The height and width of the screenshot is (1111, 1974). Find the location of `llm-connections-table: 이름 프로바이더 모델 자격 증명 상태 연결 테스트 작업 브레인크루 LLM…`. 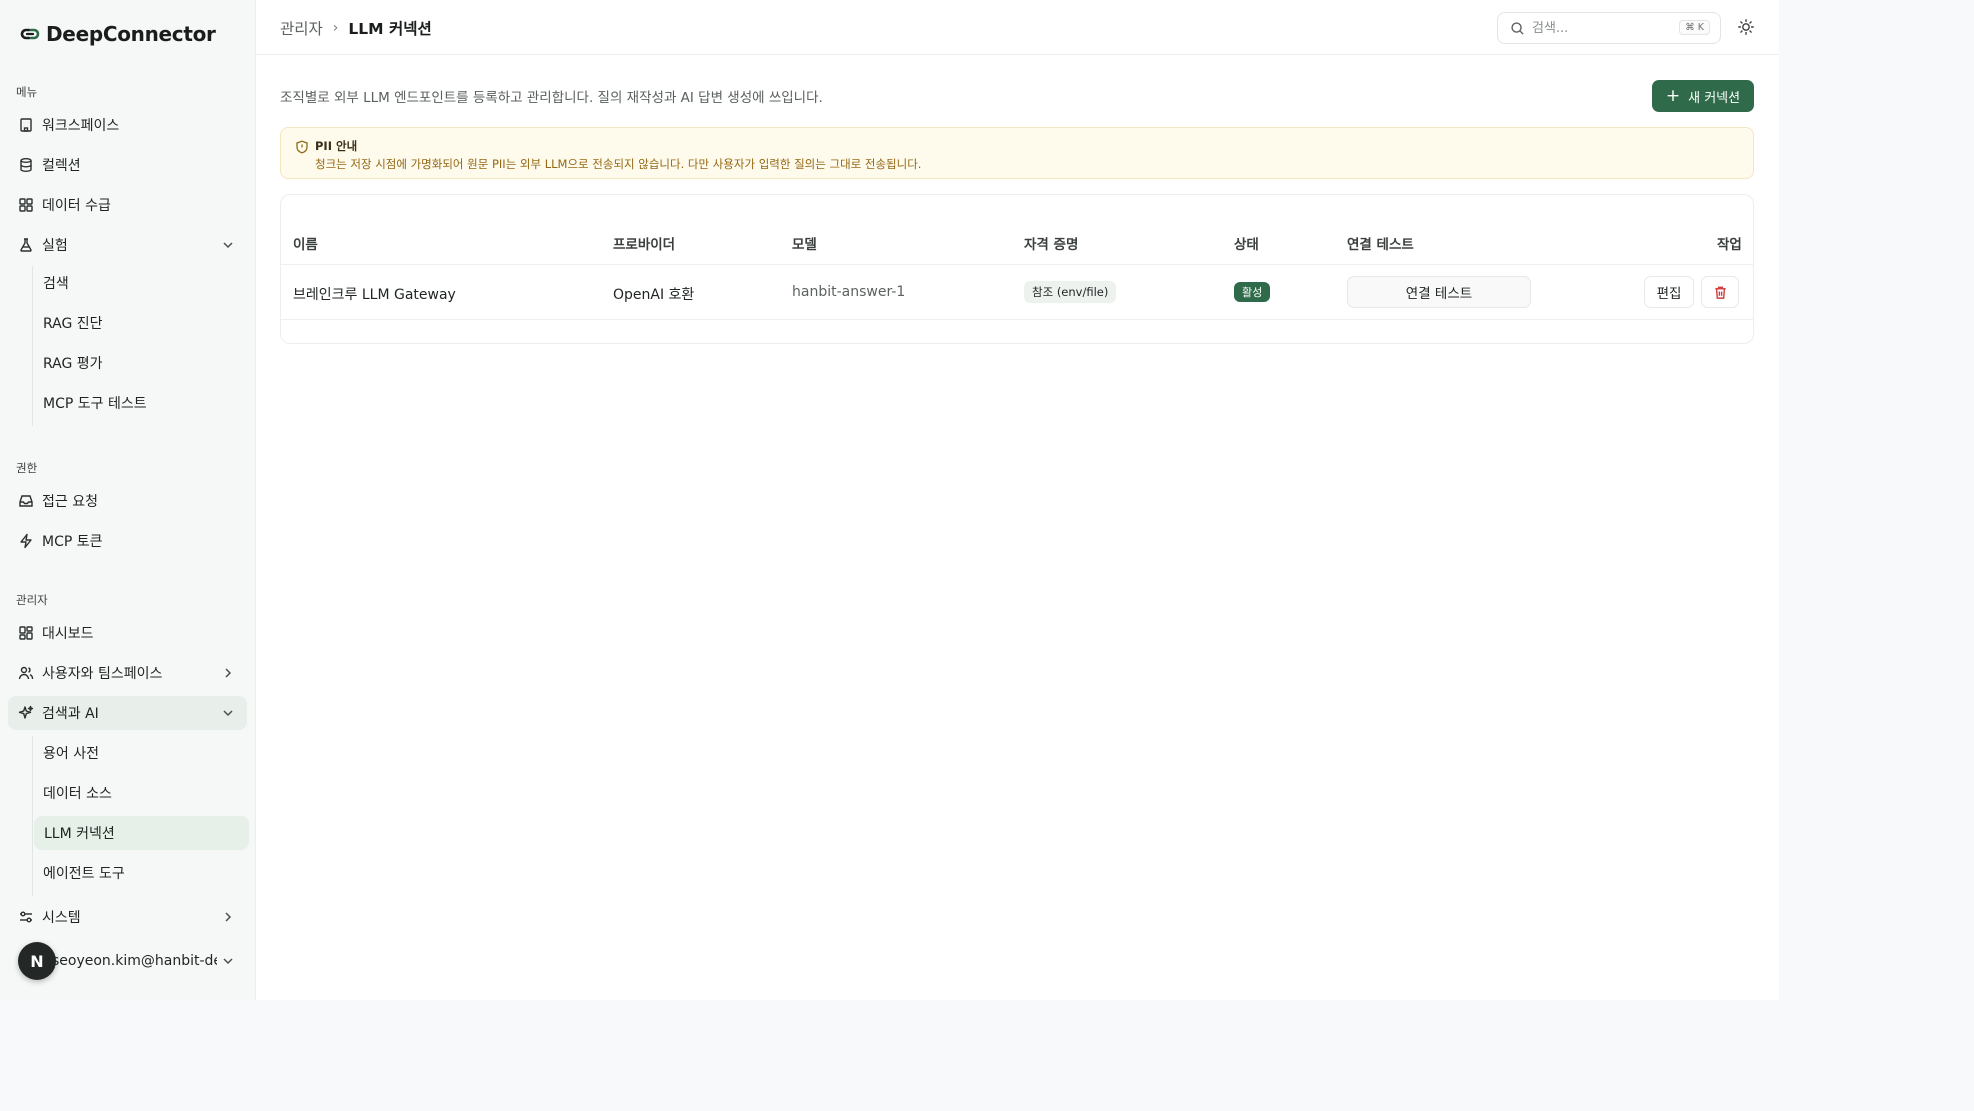

llm-connections-table: 이름 프로바이더 모델 자격 증명 상태 연결 테스트 작업 브레인크루 LLM… is located at coordinates (1017, 269).